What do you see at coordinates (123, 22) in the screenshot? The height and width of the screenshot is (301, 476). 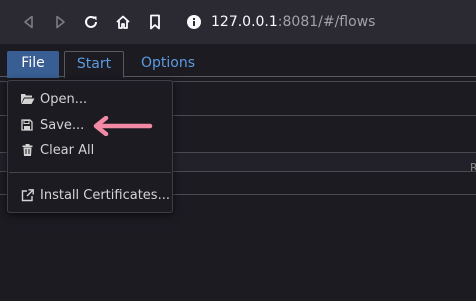 I see `home-icon` at bounding box center [123, 22].